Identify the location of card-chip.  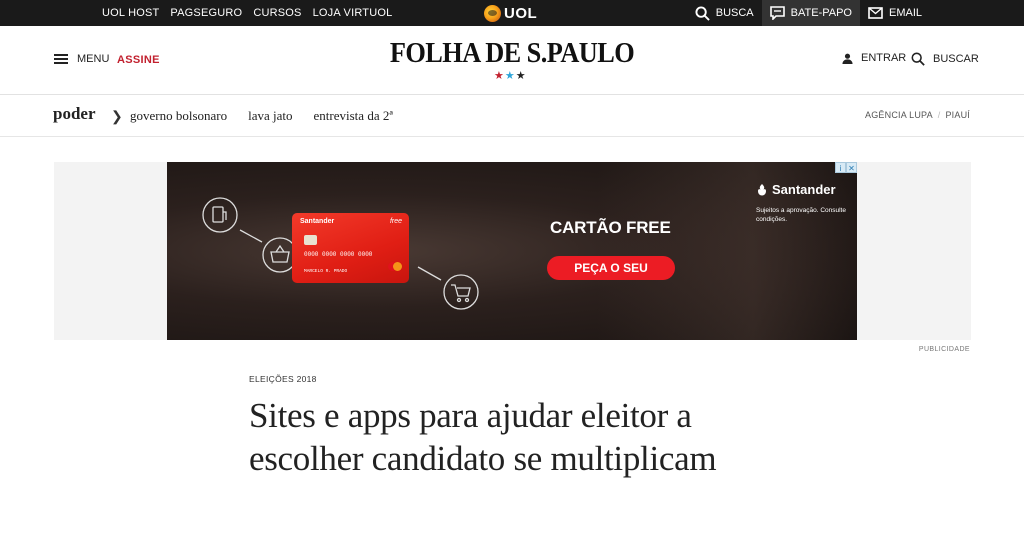
(310, 240).